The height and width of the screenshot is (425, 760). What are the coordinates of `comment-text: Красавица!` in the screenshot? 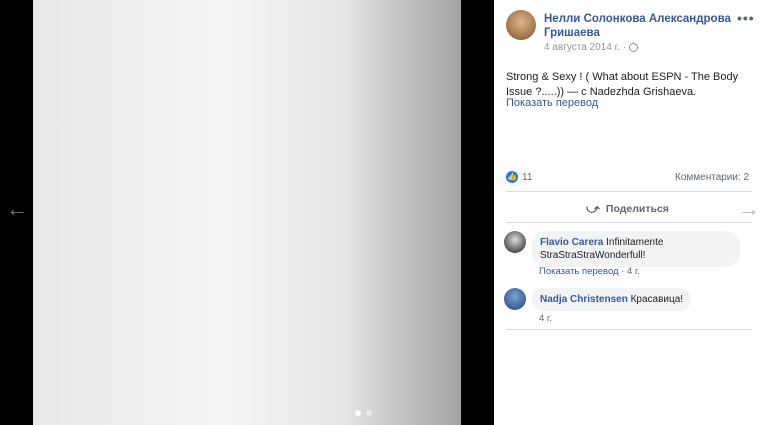 It's located at (657, 299).